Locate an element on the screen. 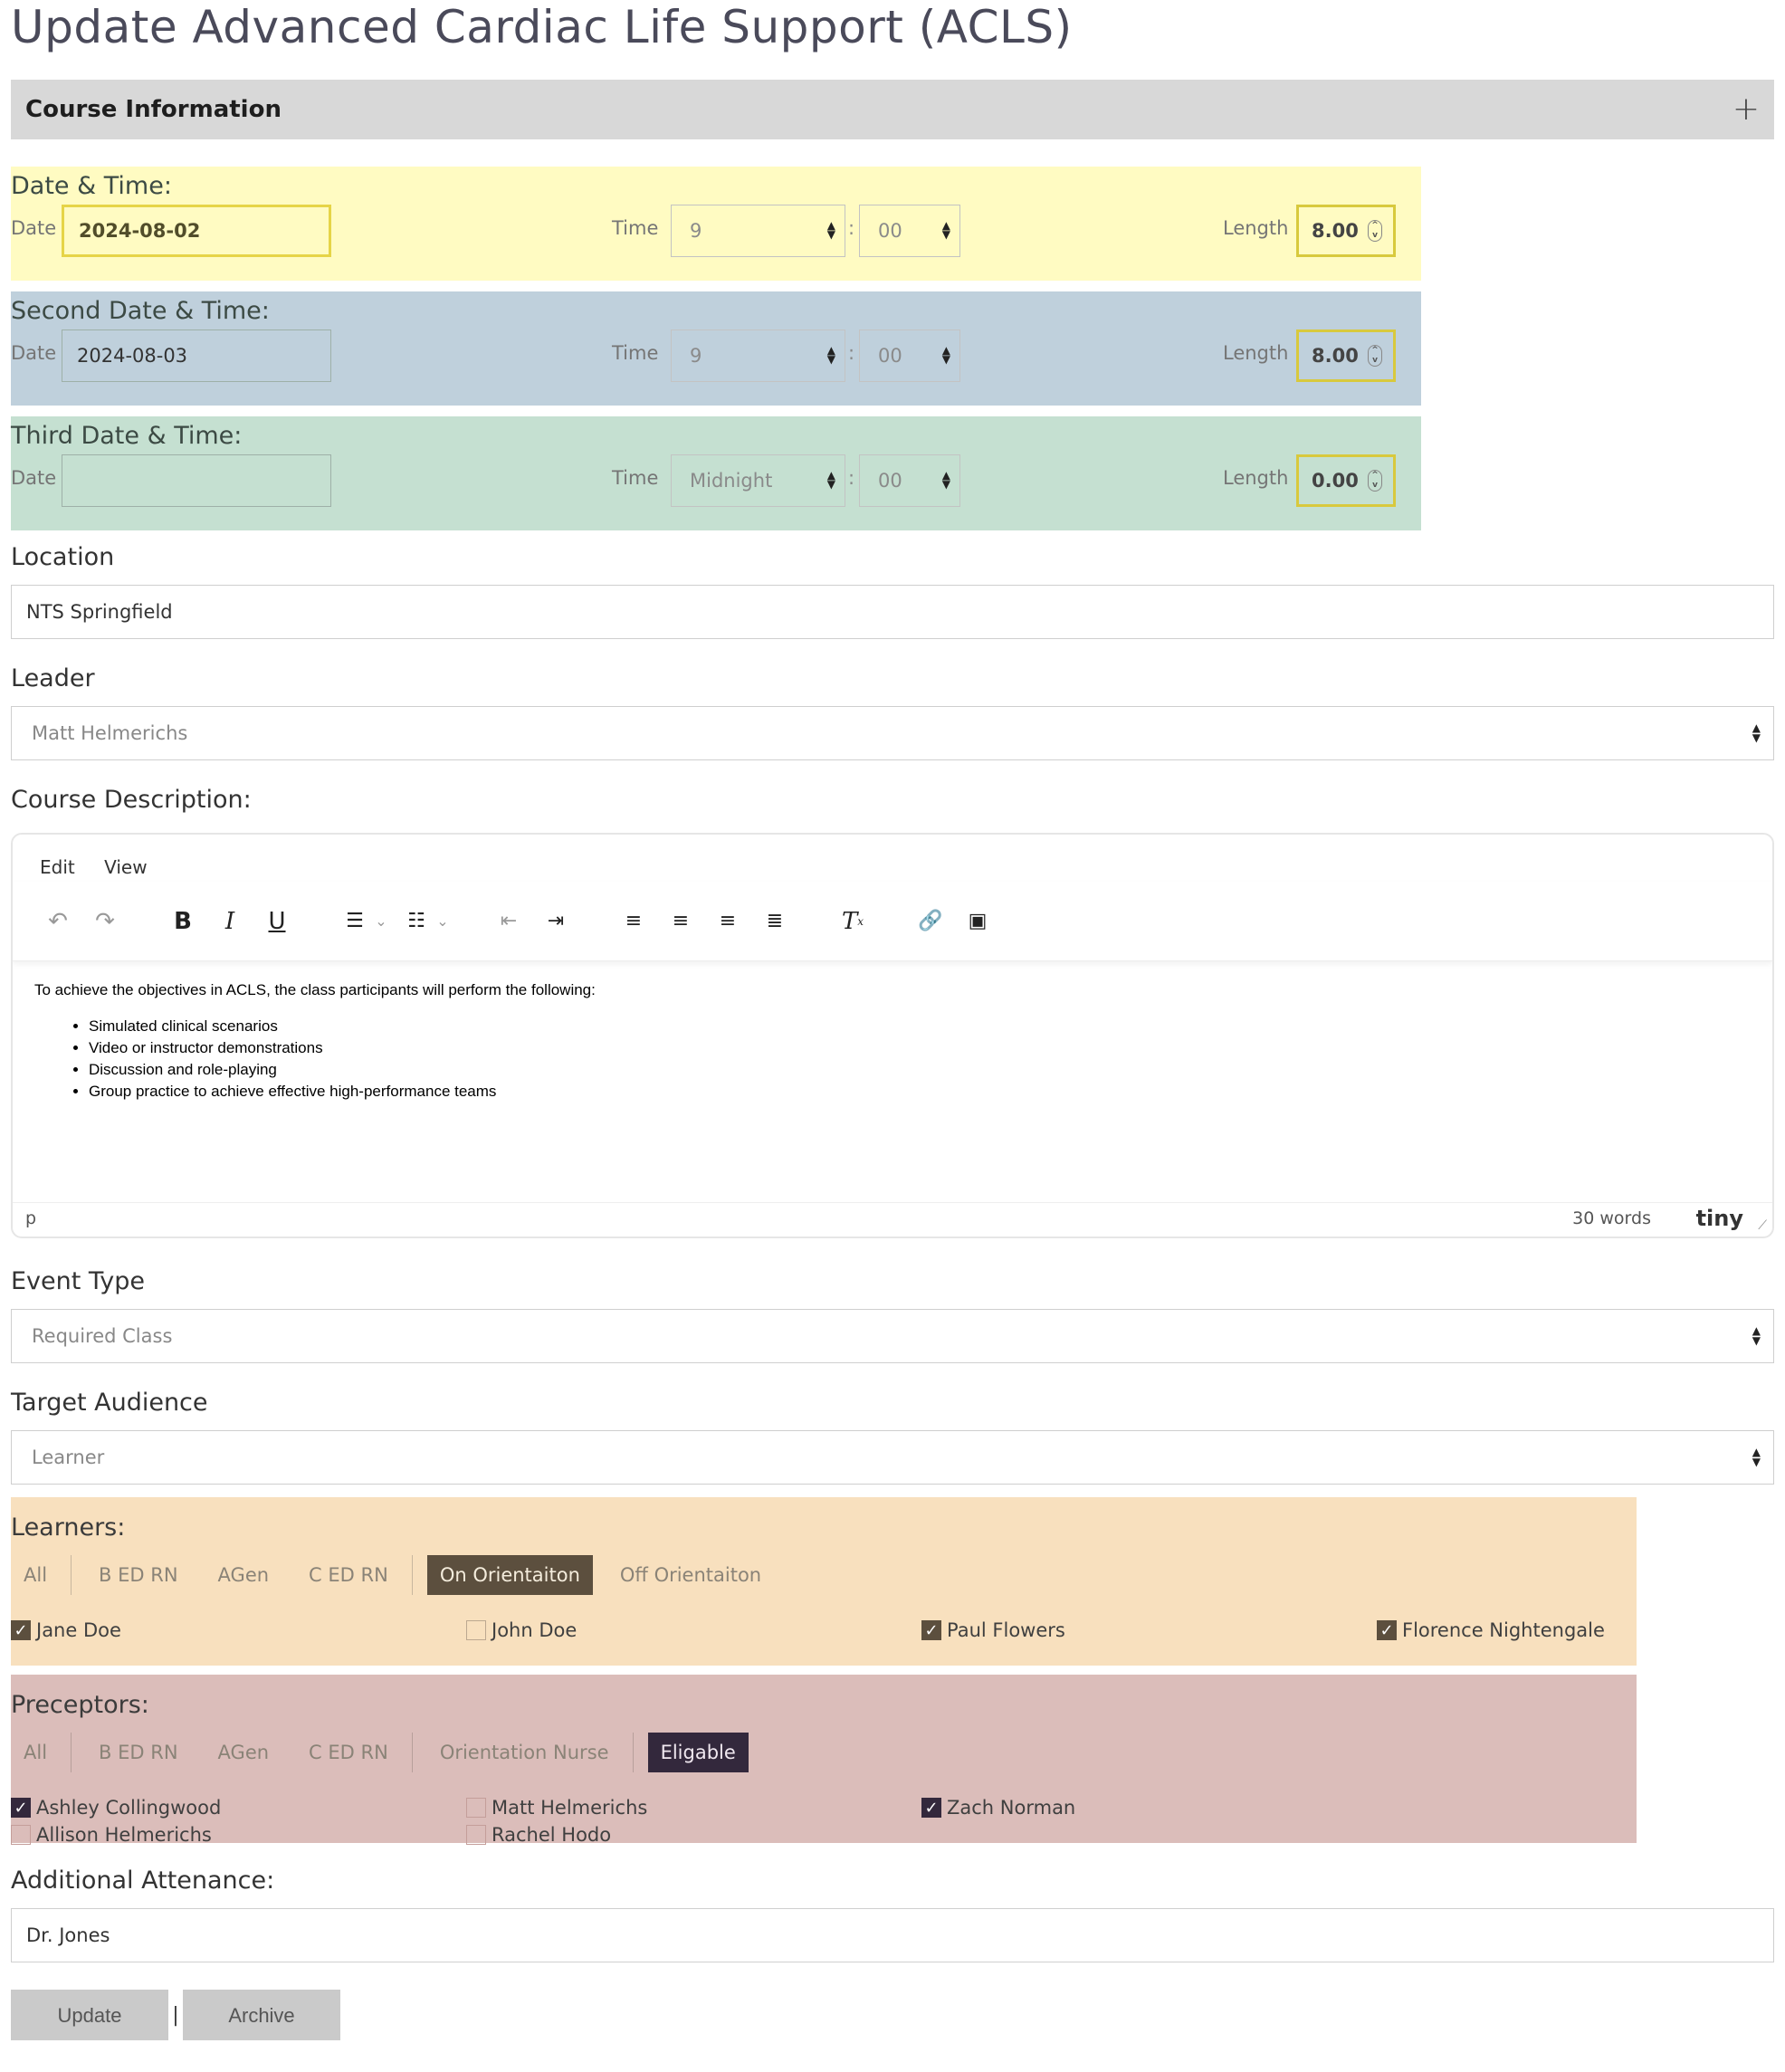 The image size is (1785, 2072). target-audience-label: Target Audience is located at coordinates (109, 1403).